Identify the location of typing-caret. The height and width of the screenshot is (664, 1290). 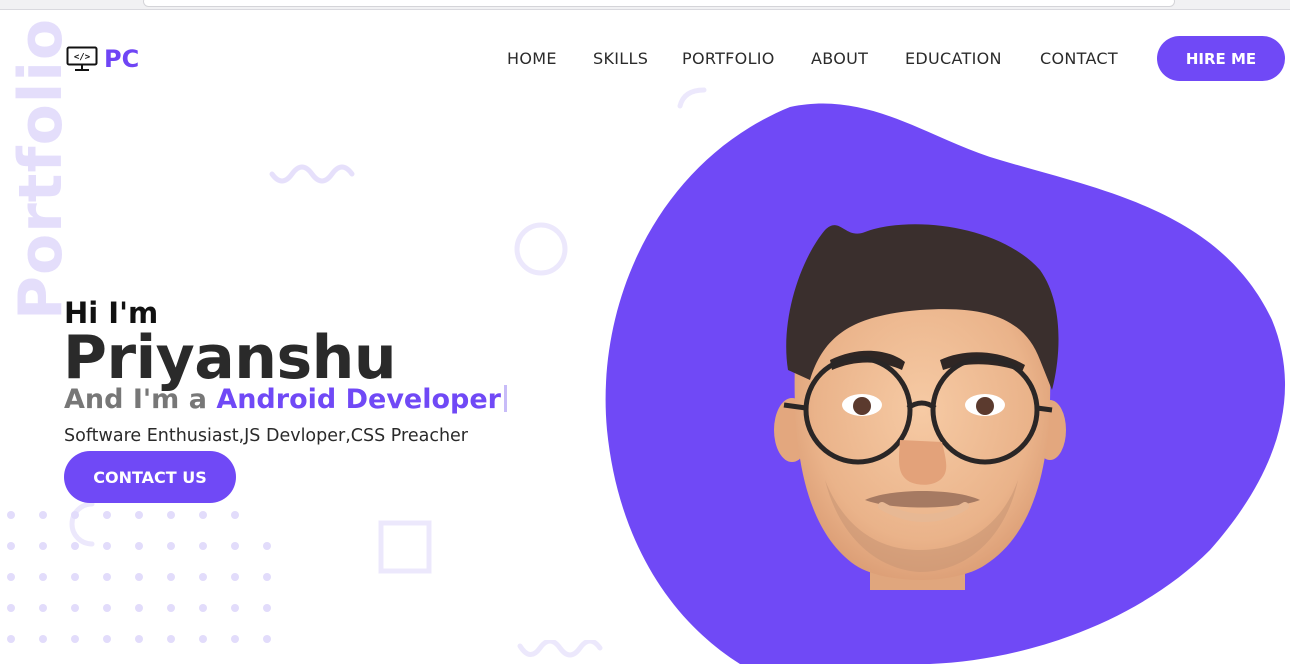
(505, 398).